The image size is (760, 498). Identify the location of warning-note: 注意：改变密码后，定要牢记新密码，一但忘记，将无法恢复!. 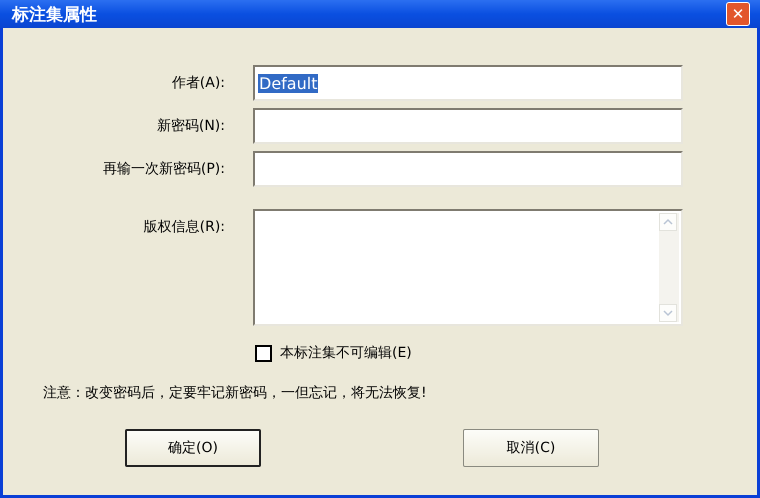
(235, 393).